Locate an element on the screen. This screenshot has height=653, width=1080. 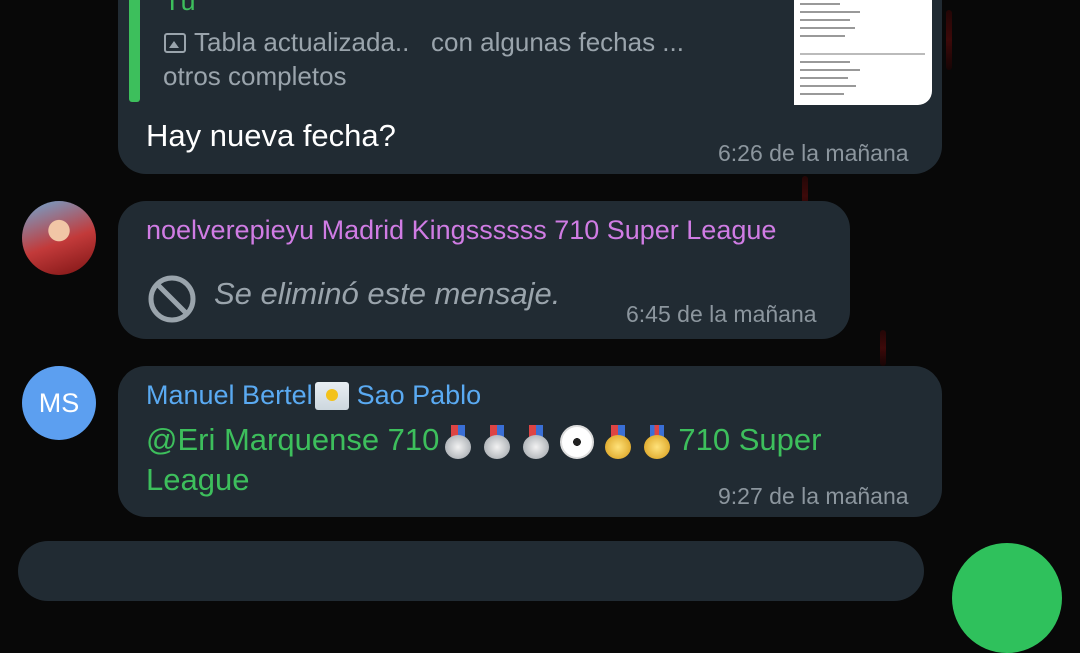
message-timestamp: 9:27 de la mañana is located at coordinates (813, 496).